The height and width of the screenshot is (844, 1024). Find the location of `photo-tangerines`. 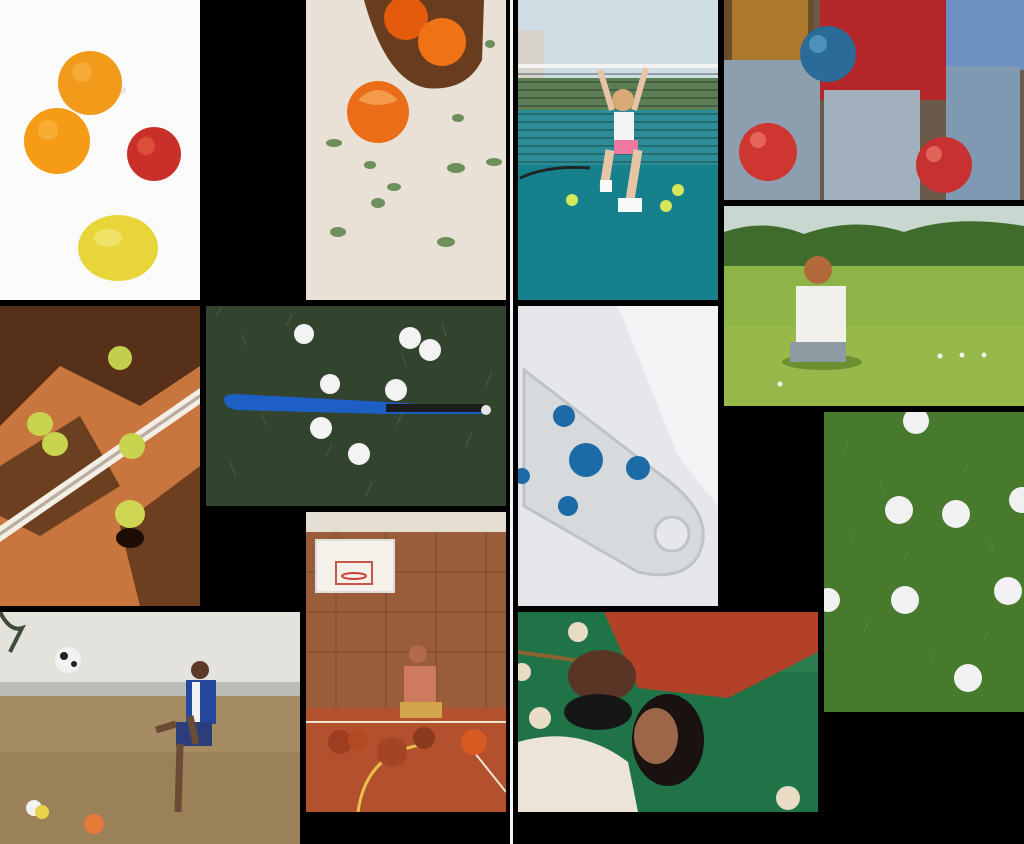

photo-tangerines is located at coordinates (406, 150).